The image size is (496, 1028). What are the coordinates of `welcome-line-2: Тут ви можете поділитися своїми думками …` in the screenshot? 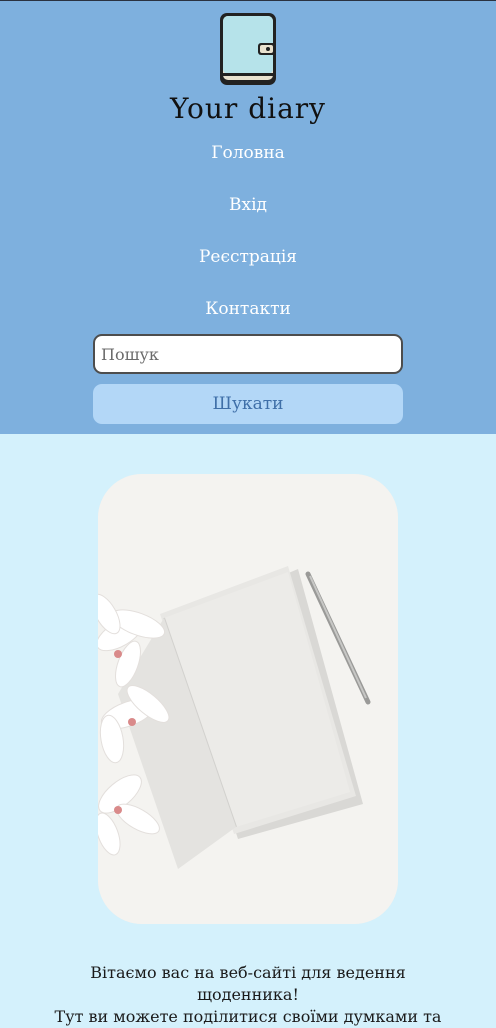 It's located at (248, 1016).